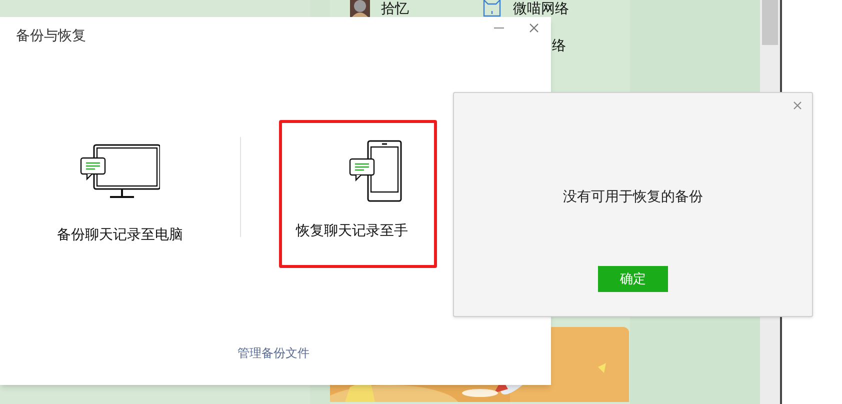  I want to click on option-button: 恢复聊天记录至手, so click(352, 230).